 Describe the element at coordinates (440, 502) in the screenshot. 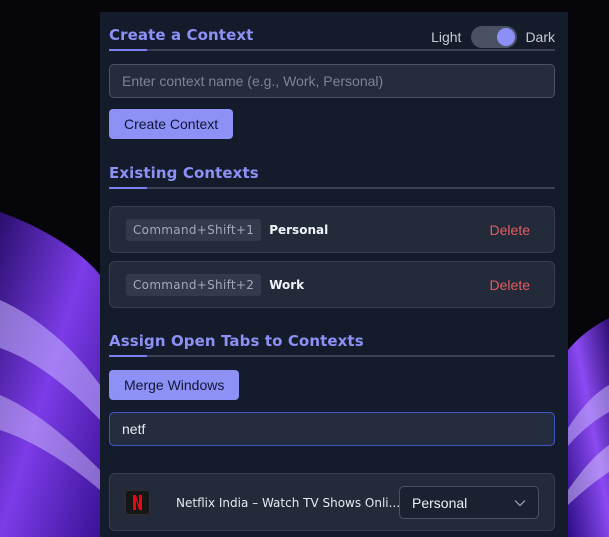

I see `tab-context-value: Personal` at that location.